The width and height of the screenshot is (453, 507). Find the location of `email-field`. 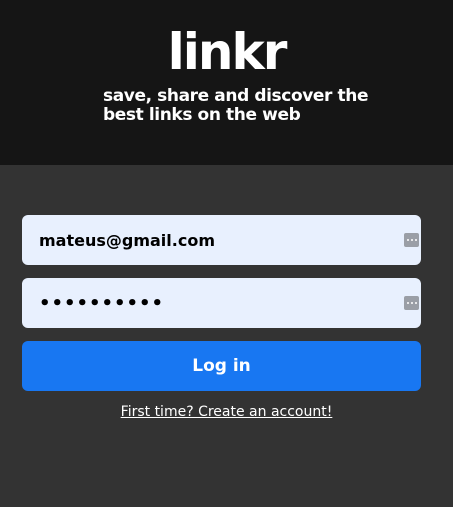

email-field is located at coordinates (221, 240).